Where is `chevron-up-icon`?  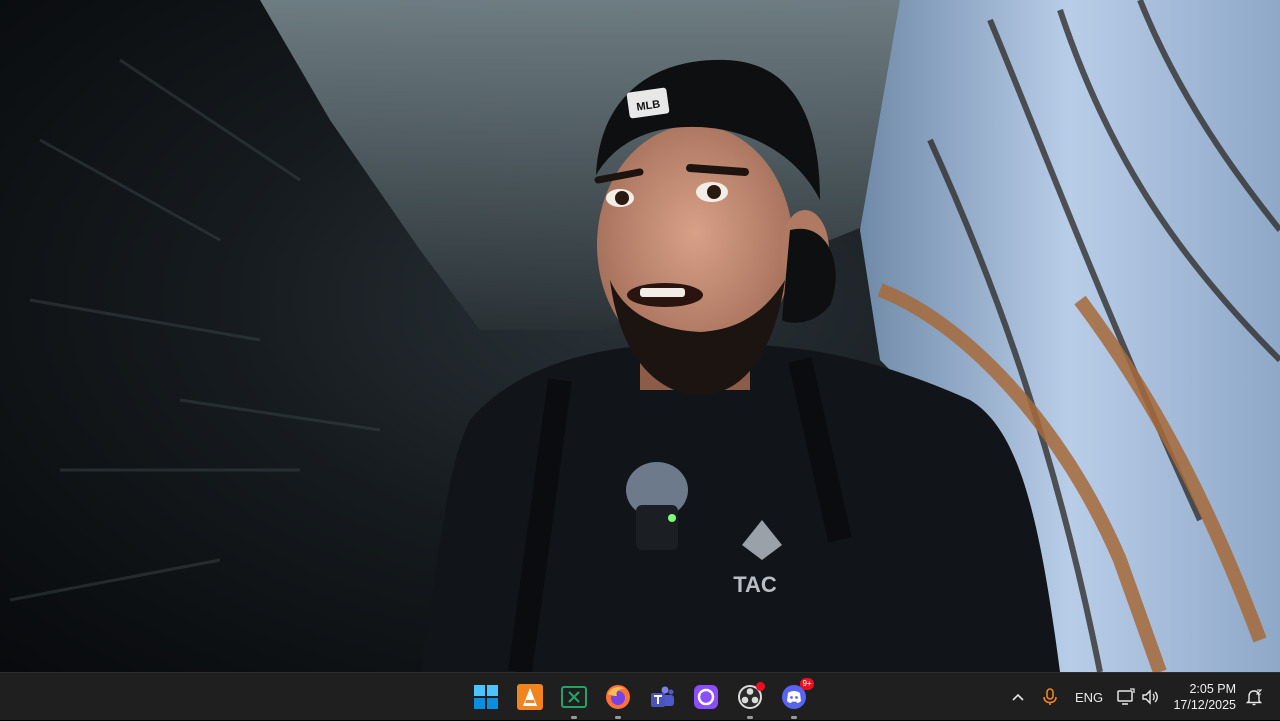
chevron-up-icon is located at coordinates (1018, 697).